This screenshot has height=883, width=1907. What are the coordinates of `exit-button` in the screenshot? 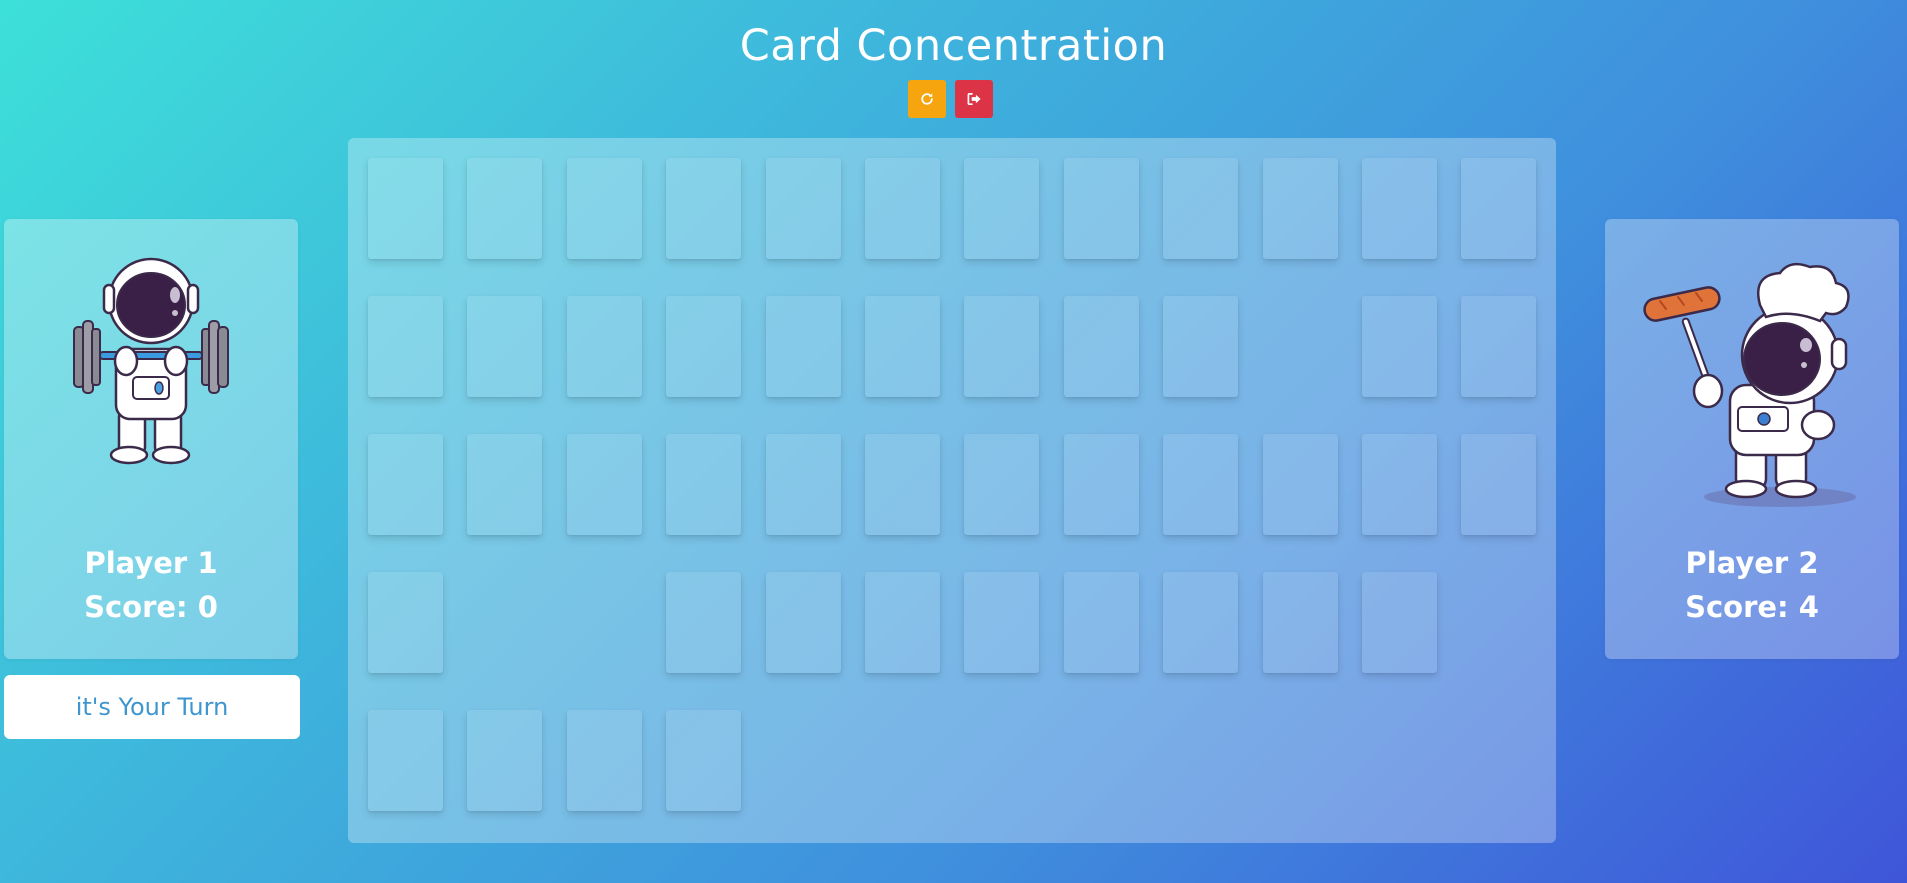 It's located at (974, 99).